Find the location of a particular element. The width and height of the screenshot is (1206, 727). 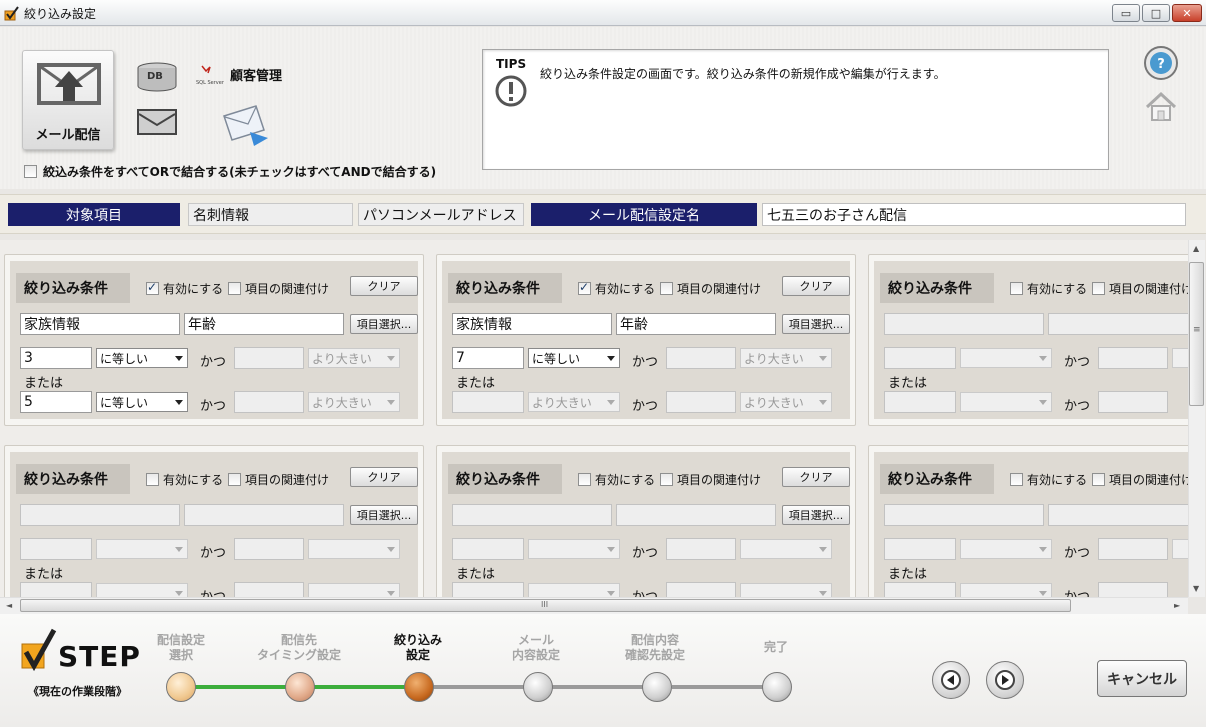

vertical-scroll-thumb: ≡ is located at coordinates (1196, 334).